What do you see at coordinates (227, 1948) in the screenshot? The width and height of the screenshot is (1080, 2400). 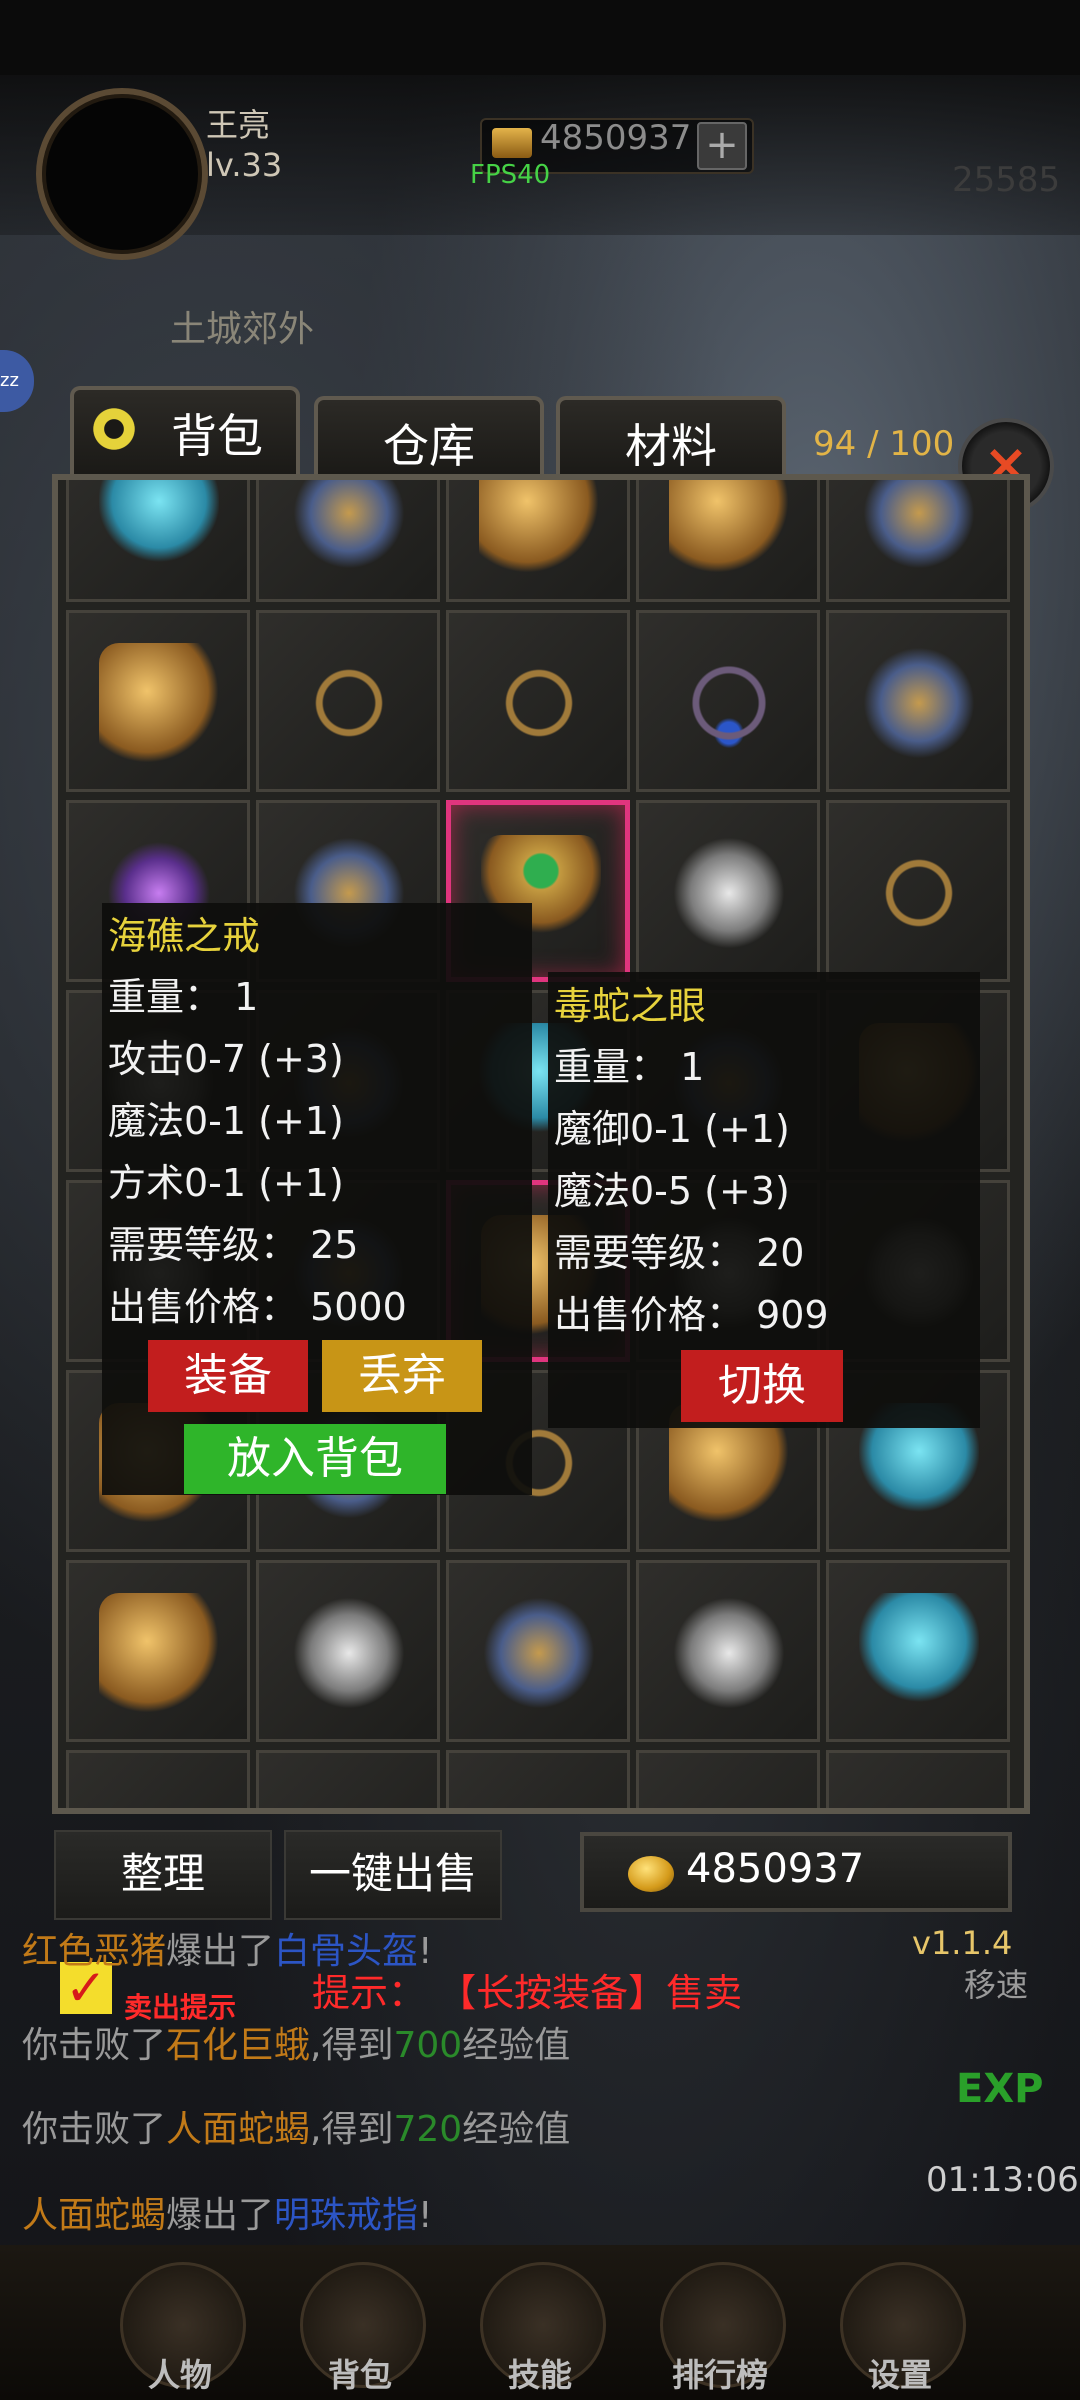 I see `log-line: 红色恶猪爆出了白骨头盔!` at bounding box center [227, 1948].